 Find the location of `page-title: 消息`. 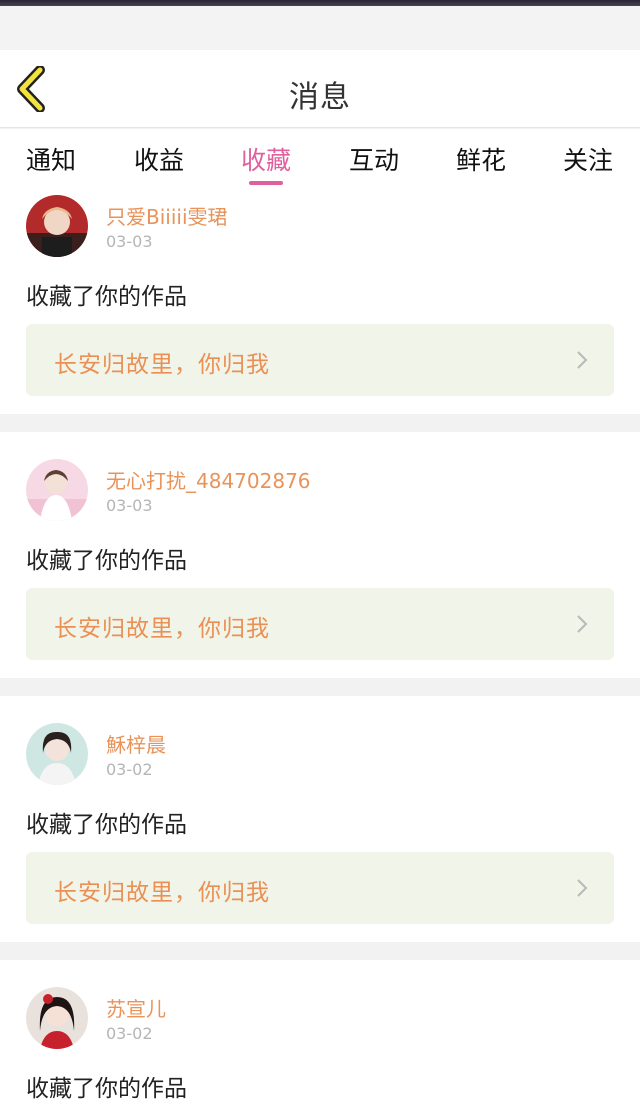

page-title: 消息 is located at coordinates (320, 97).